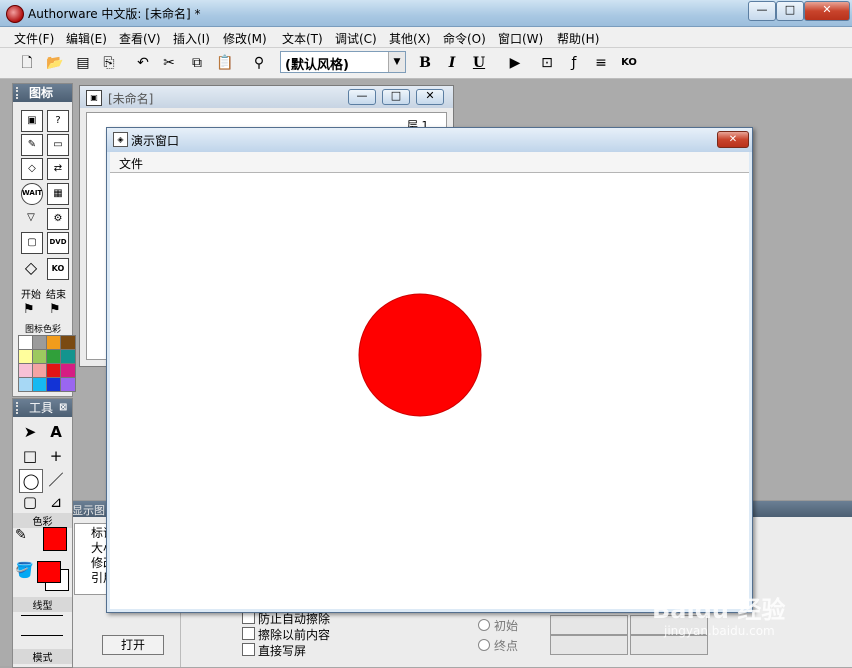 This screenshot has width=852, height=668. Describe the element at coordinates (30, 432) in the screenshot. I see `pointer-tool-icon: ➤` at that location.